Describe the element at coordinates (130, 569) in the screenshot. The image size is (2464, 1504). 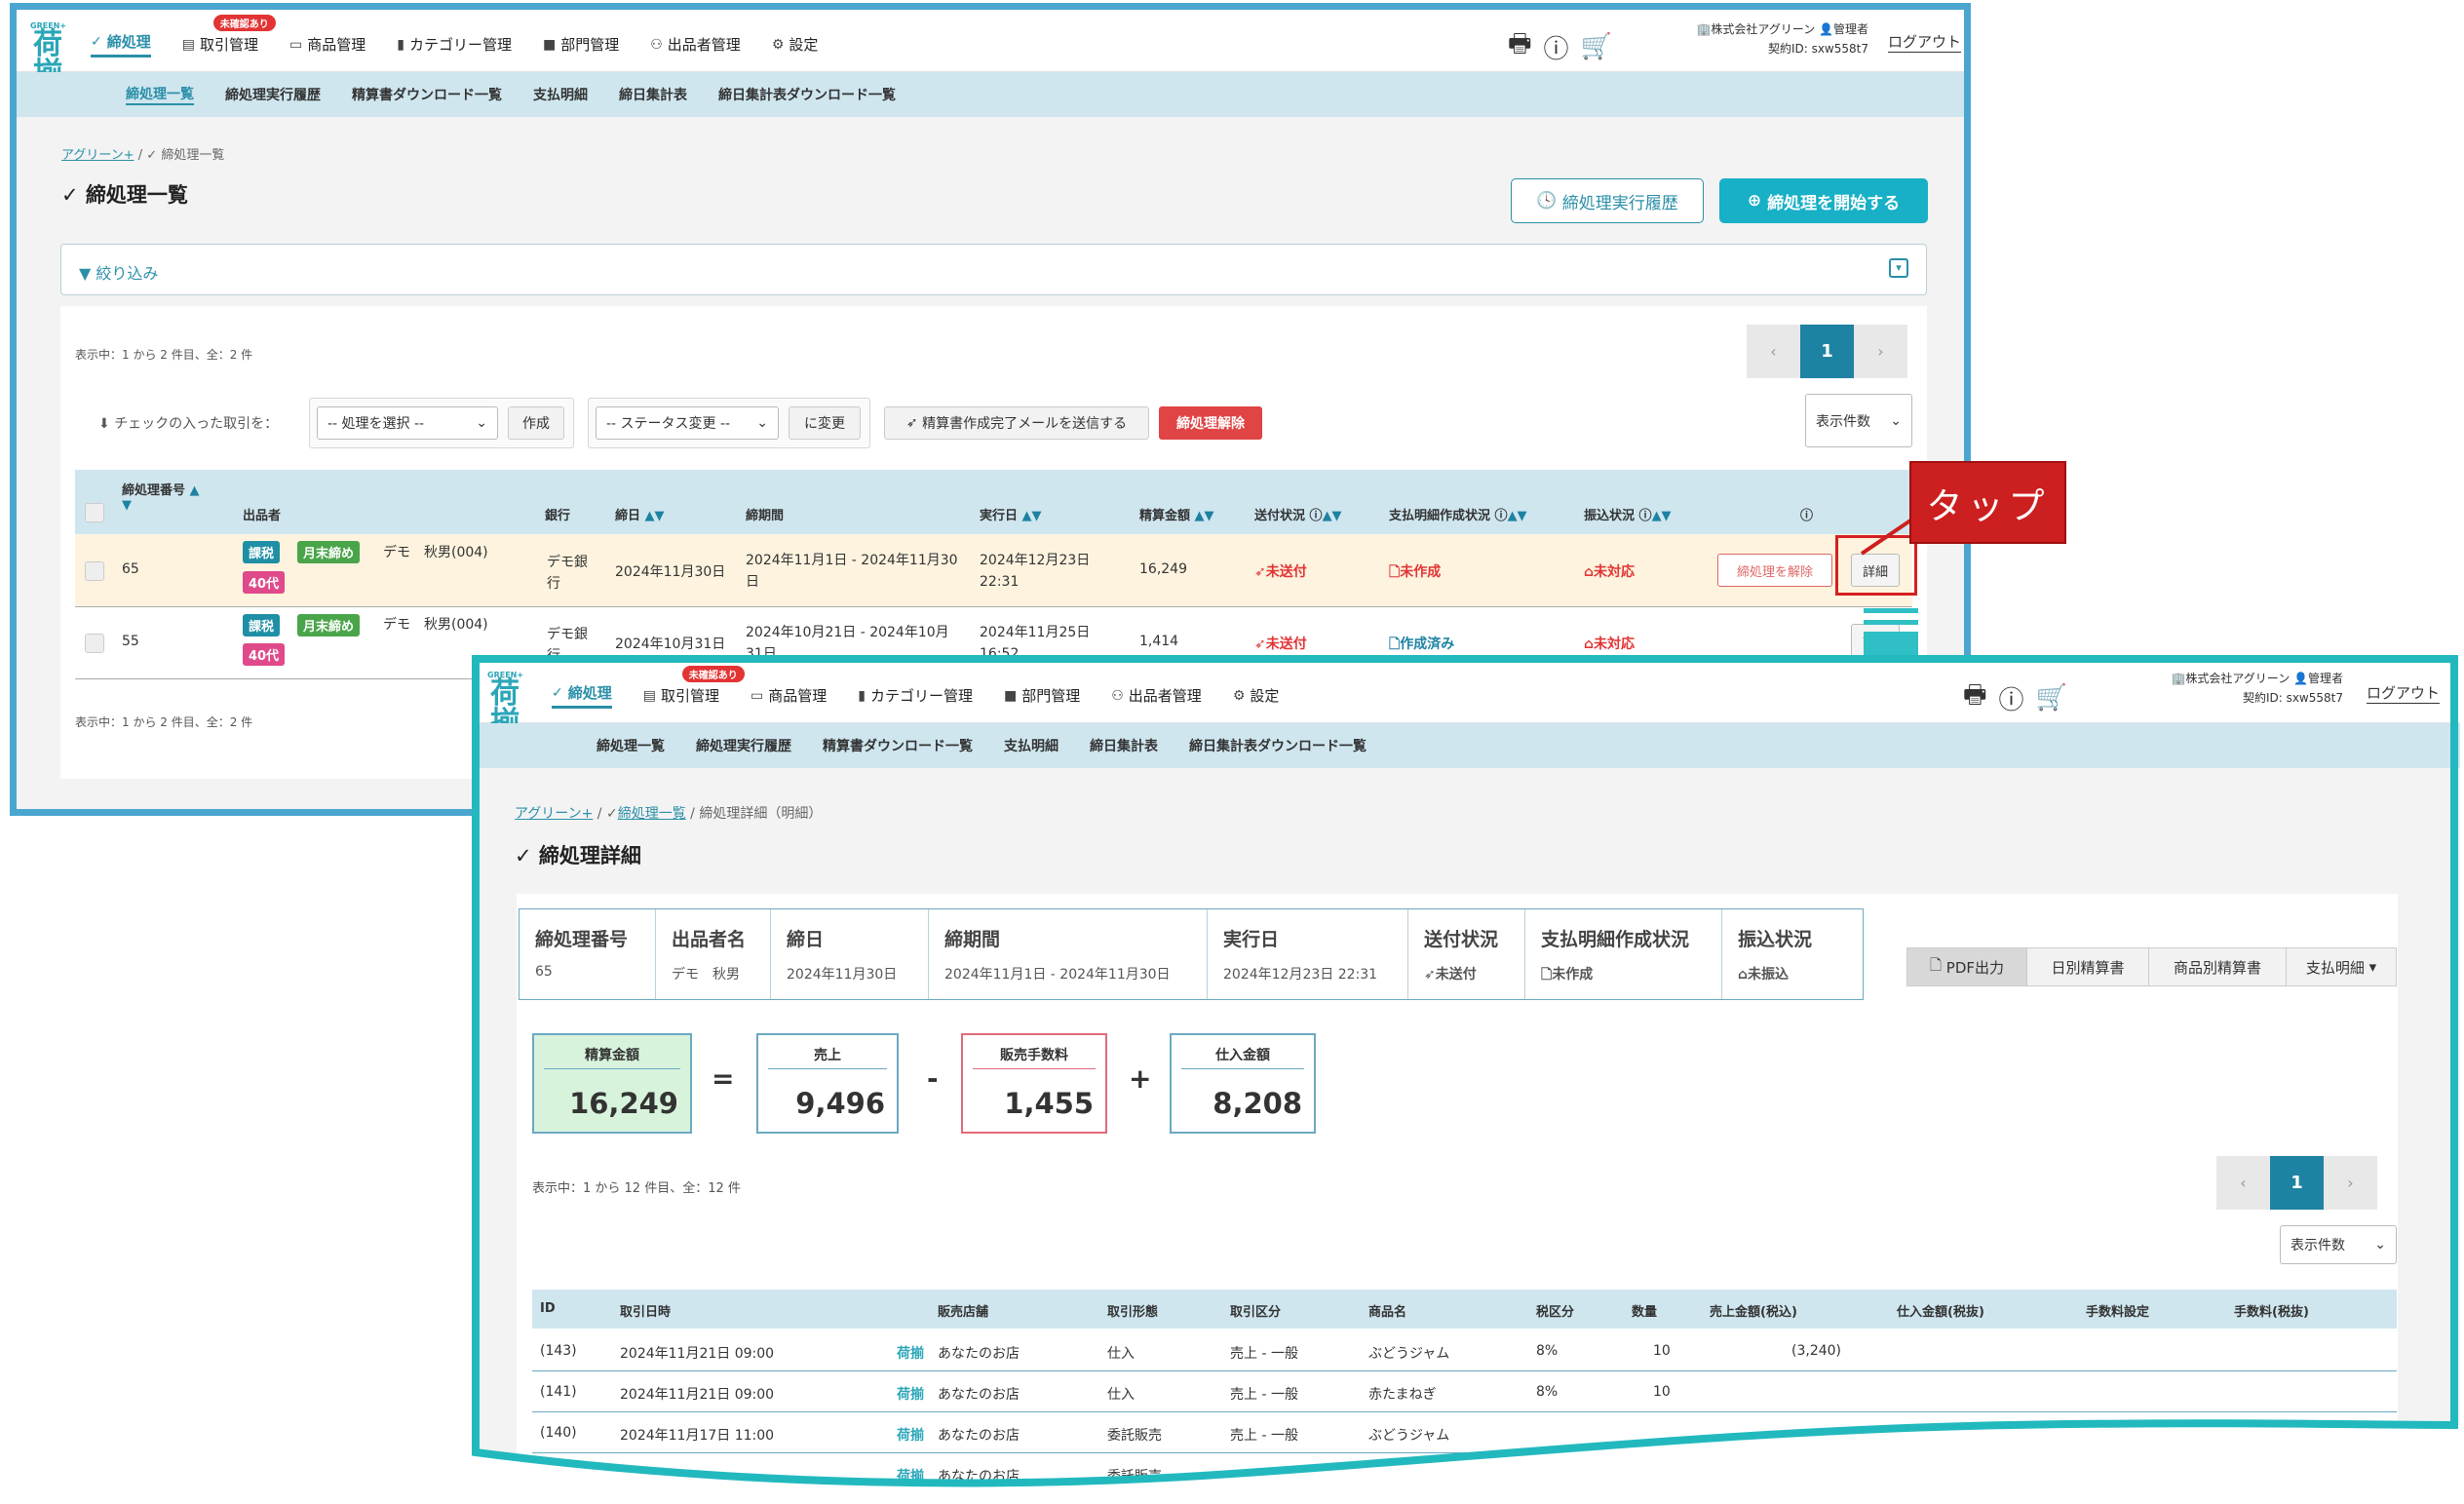
I see `row-closing-no: 65` at that location.